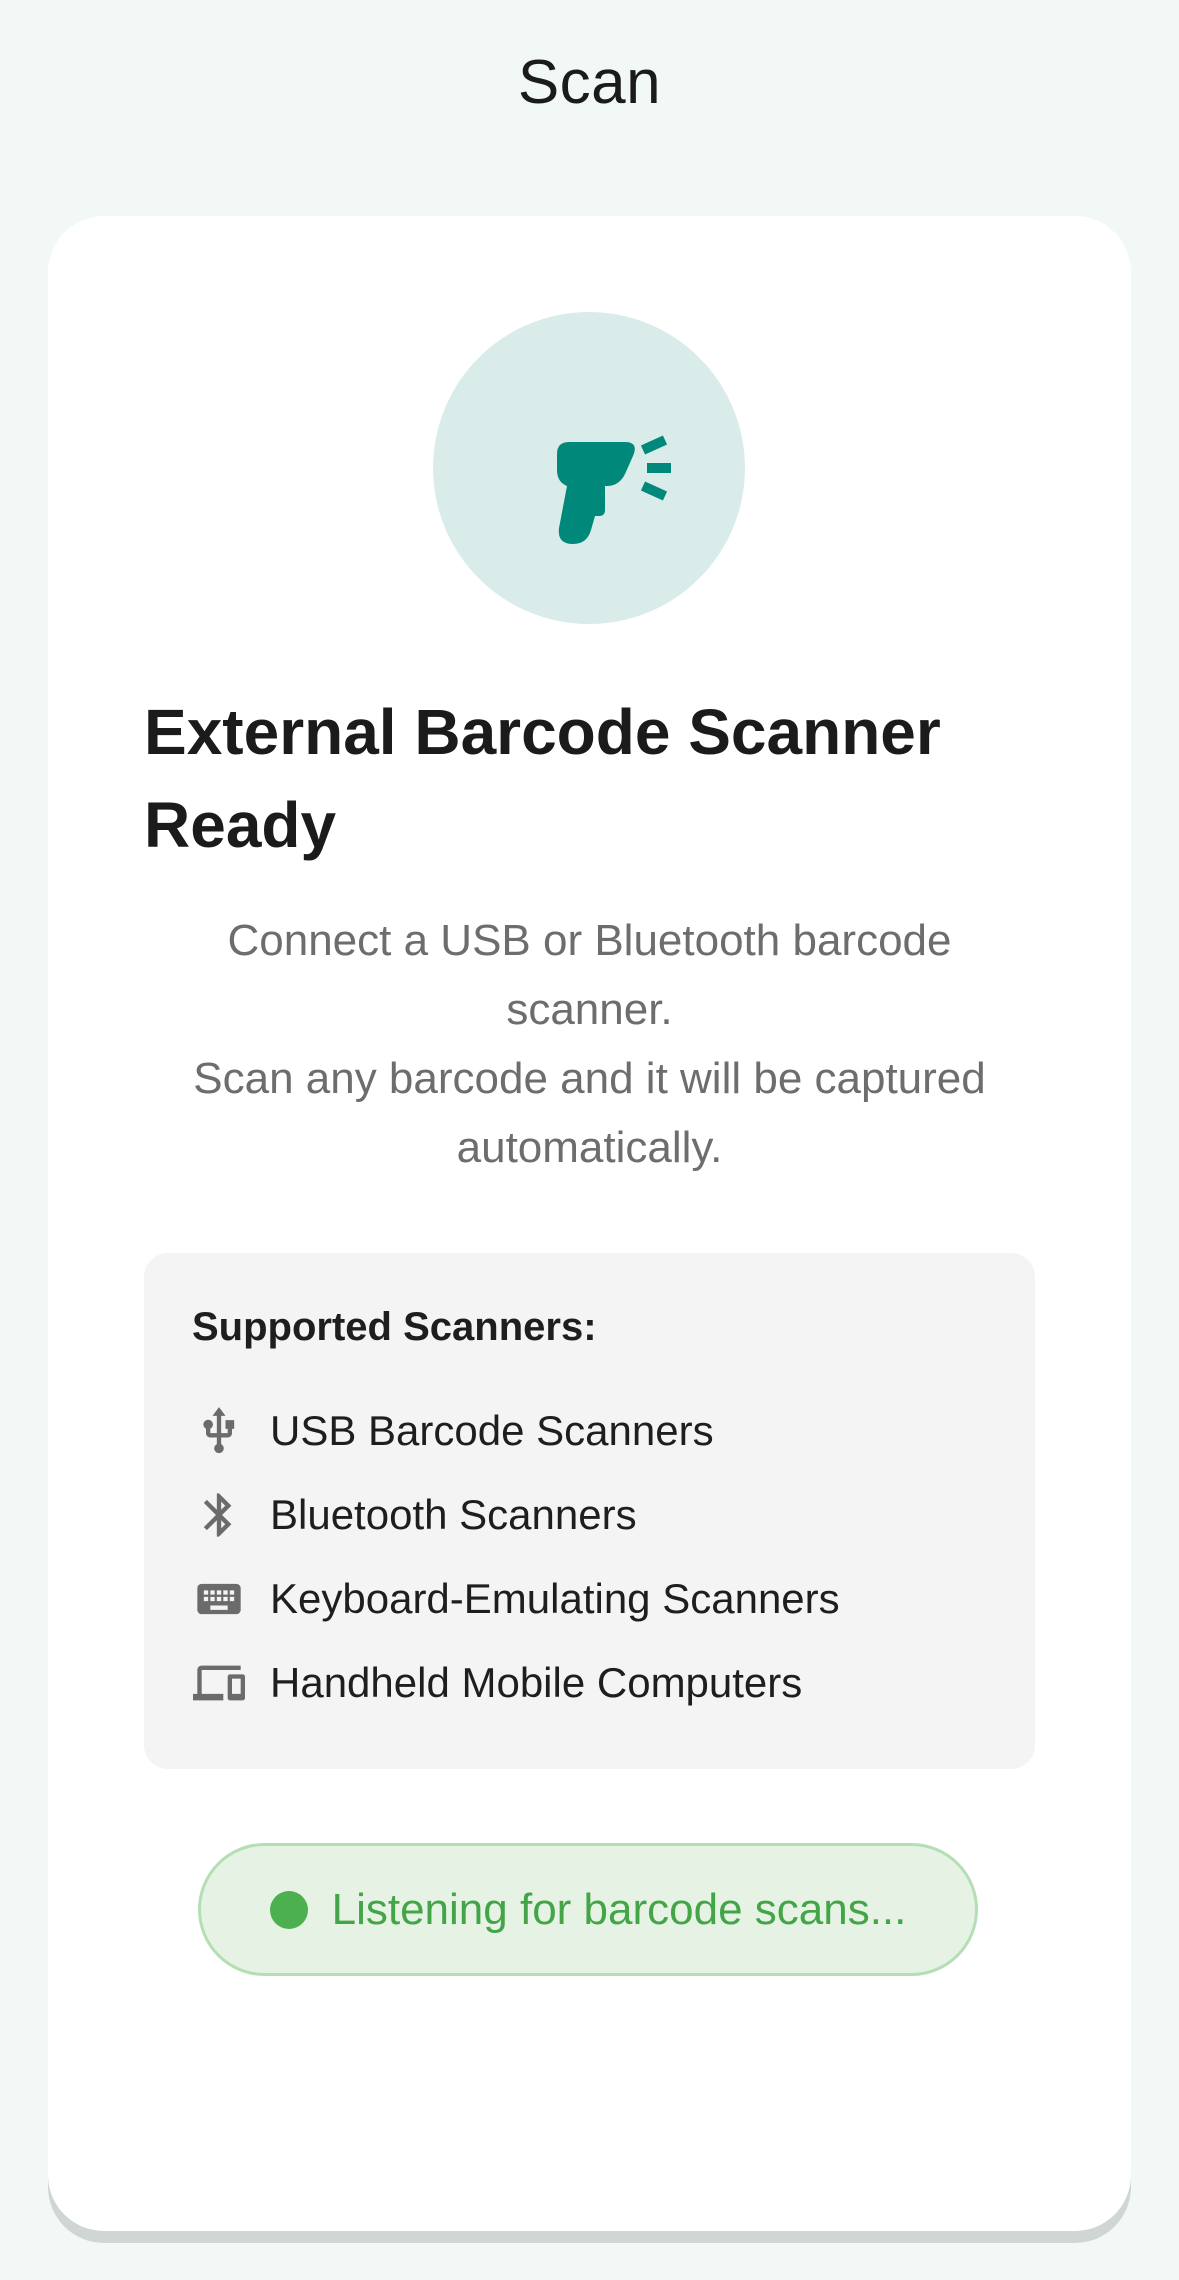 This screenshot has height=2280, width=1179. I want to click on page-title: Scan, so click(589, 82).